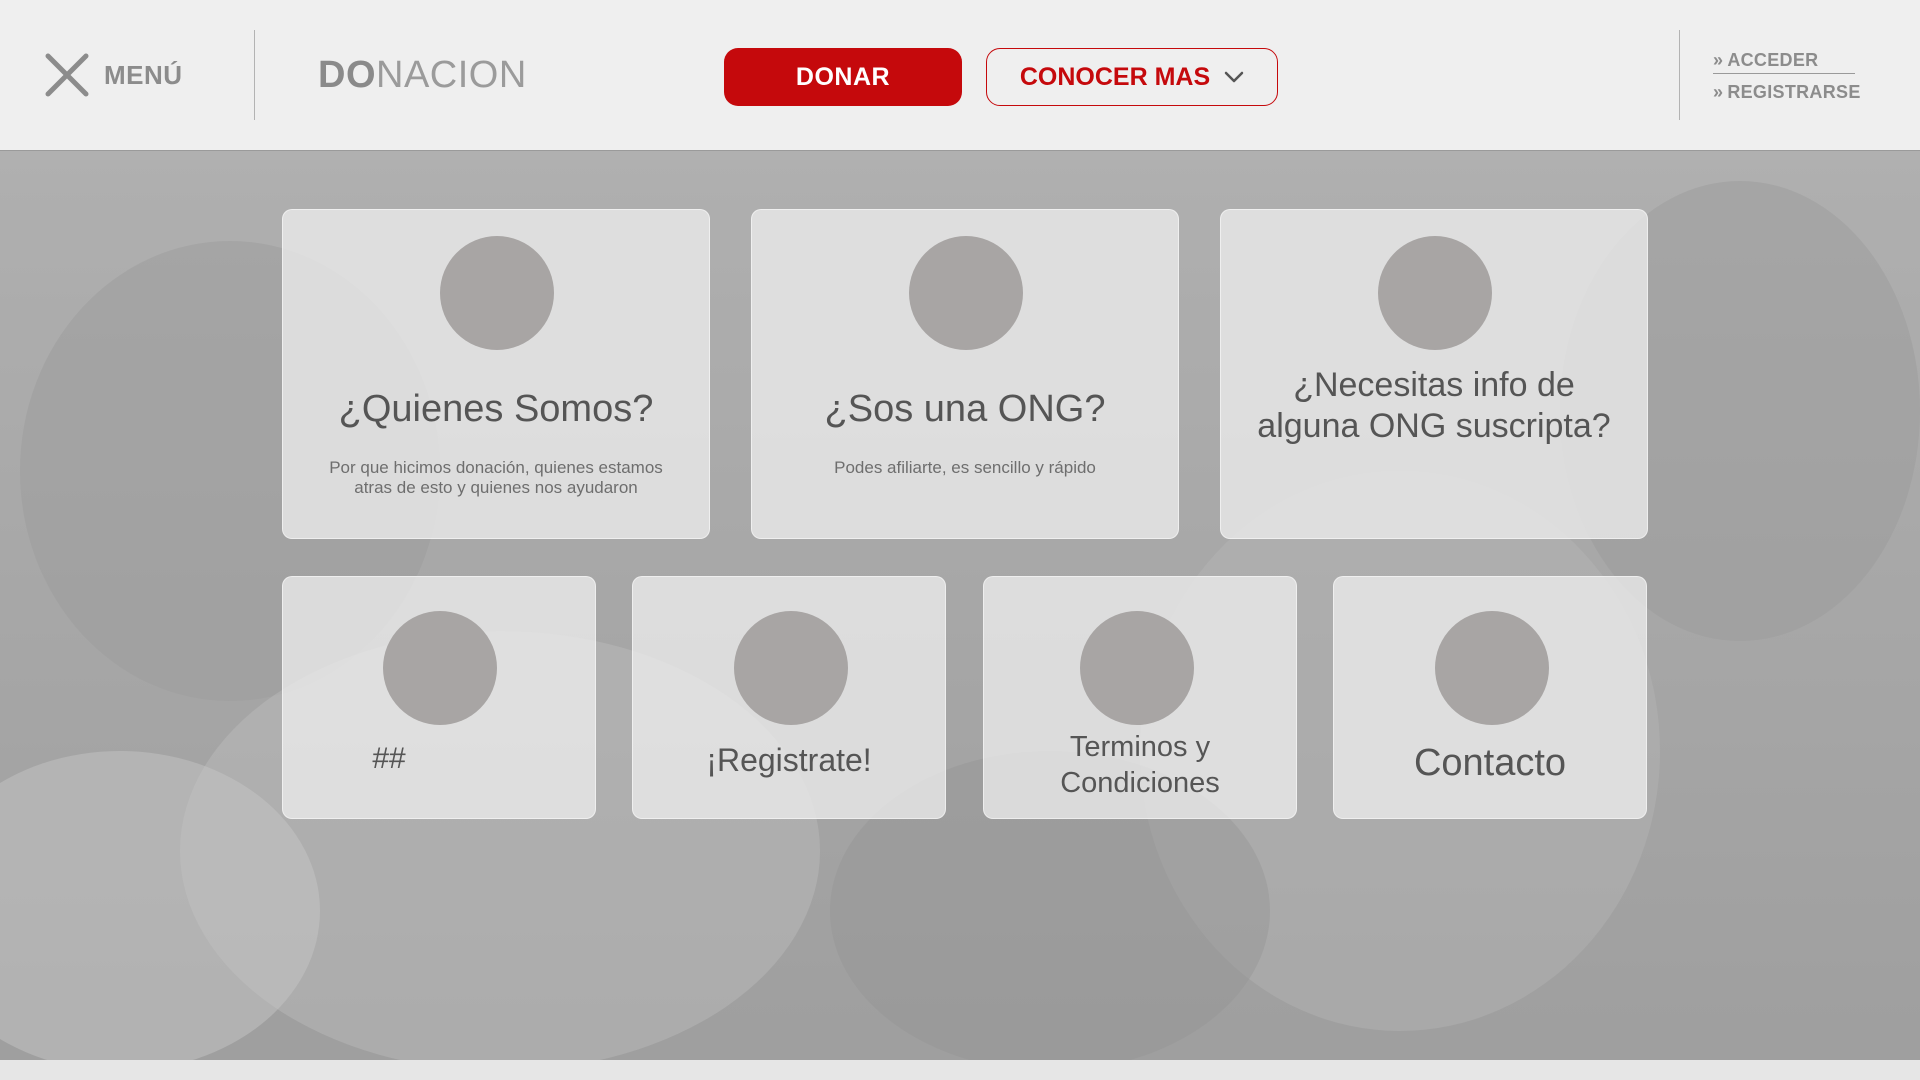 The image size is (1920, 1080). What do you see at coordinates (254, 75) in the screenshot?
I see `header-divider-left` at bounding box center [254, 75].